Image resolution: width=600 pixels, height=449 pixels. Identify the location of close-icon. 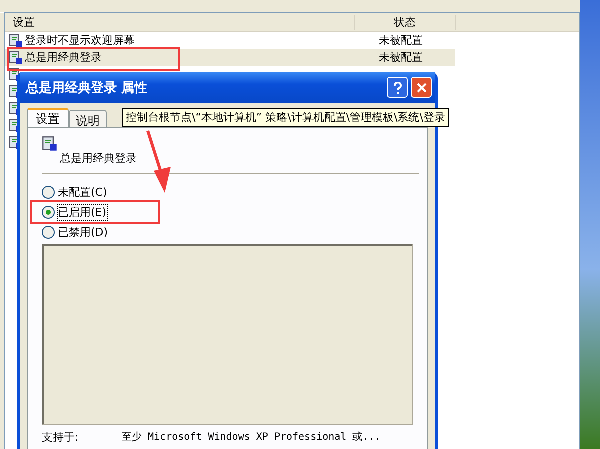
(421, 87).